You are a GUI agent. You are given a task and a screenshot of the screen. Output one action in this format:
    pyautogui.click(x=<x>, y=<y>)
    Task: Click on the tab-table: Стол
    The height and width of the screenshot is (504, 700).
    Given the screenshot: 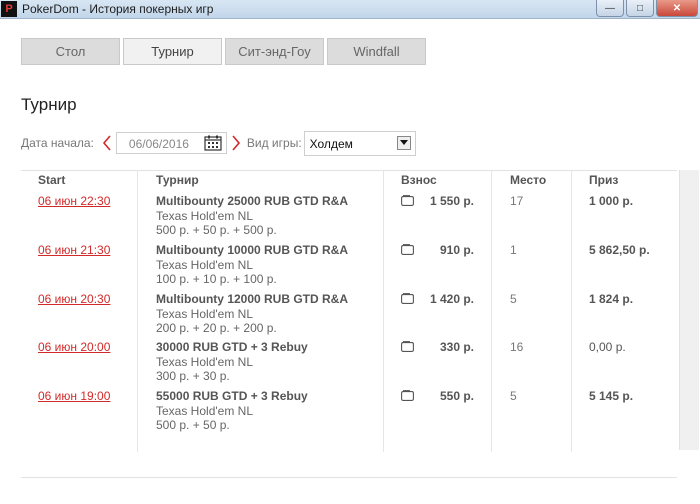 What is the action you would take?
    pyautogui.click(x=70, y=51)
    